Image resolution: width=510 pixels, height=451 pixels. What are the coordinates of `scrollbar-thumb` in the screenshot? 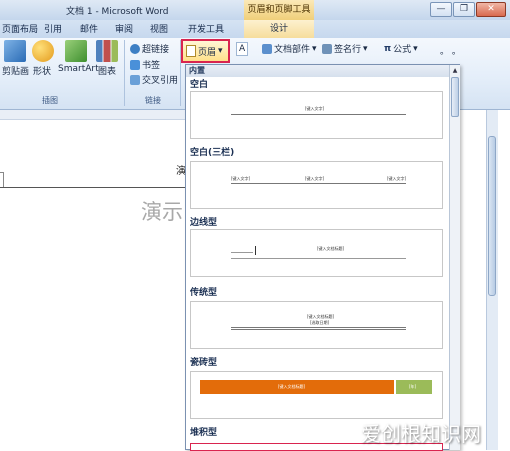 It's located at (492, 216).